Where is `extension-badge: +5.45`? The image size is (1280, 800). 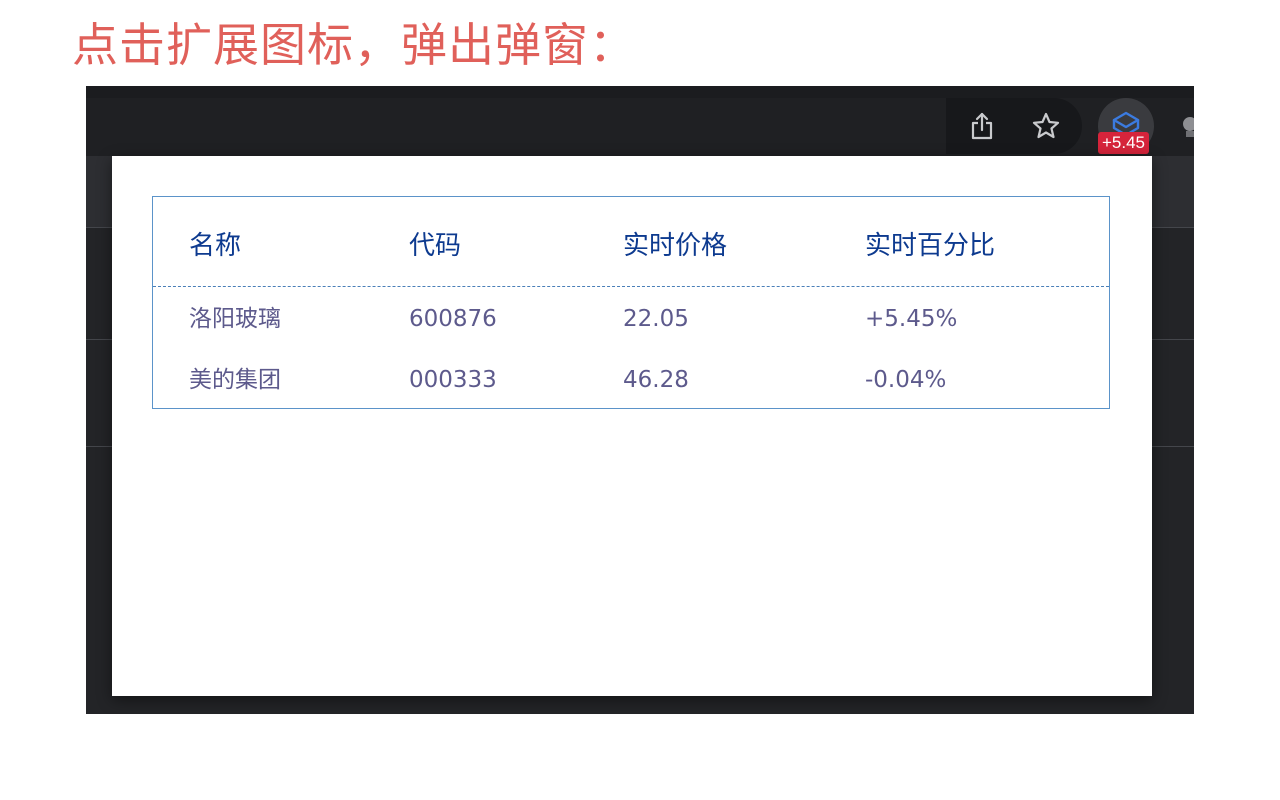 extension-badge: +5.45 is located at coordinates (1124, 143).